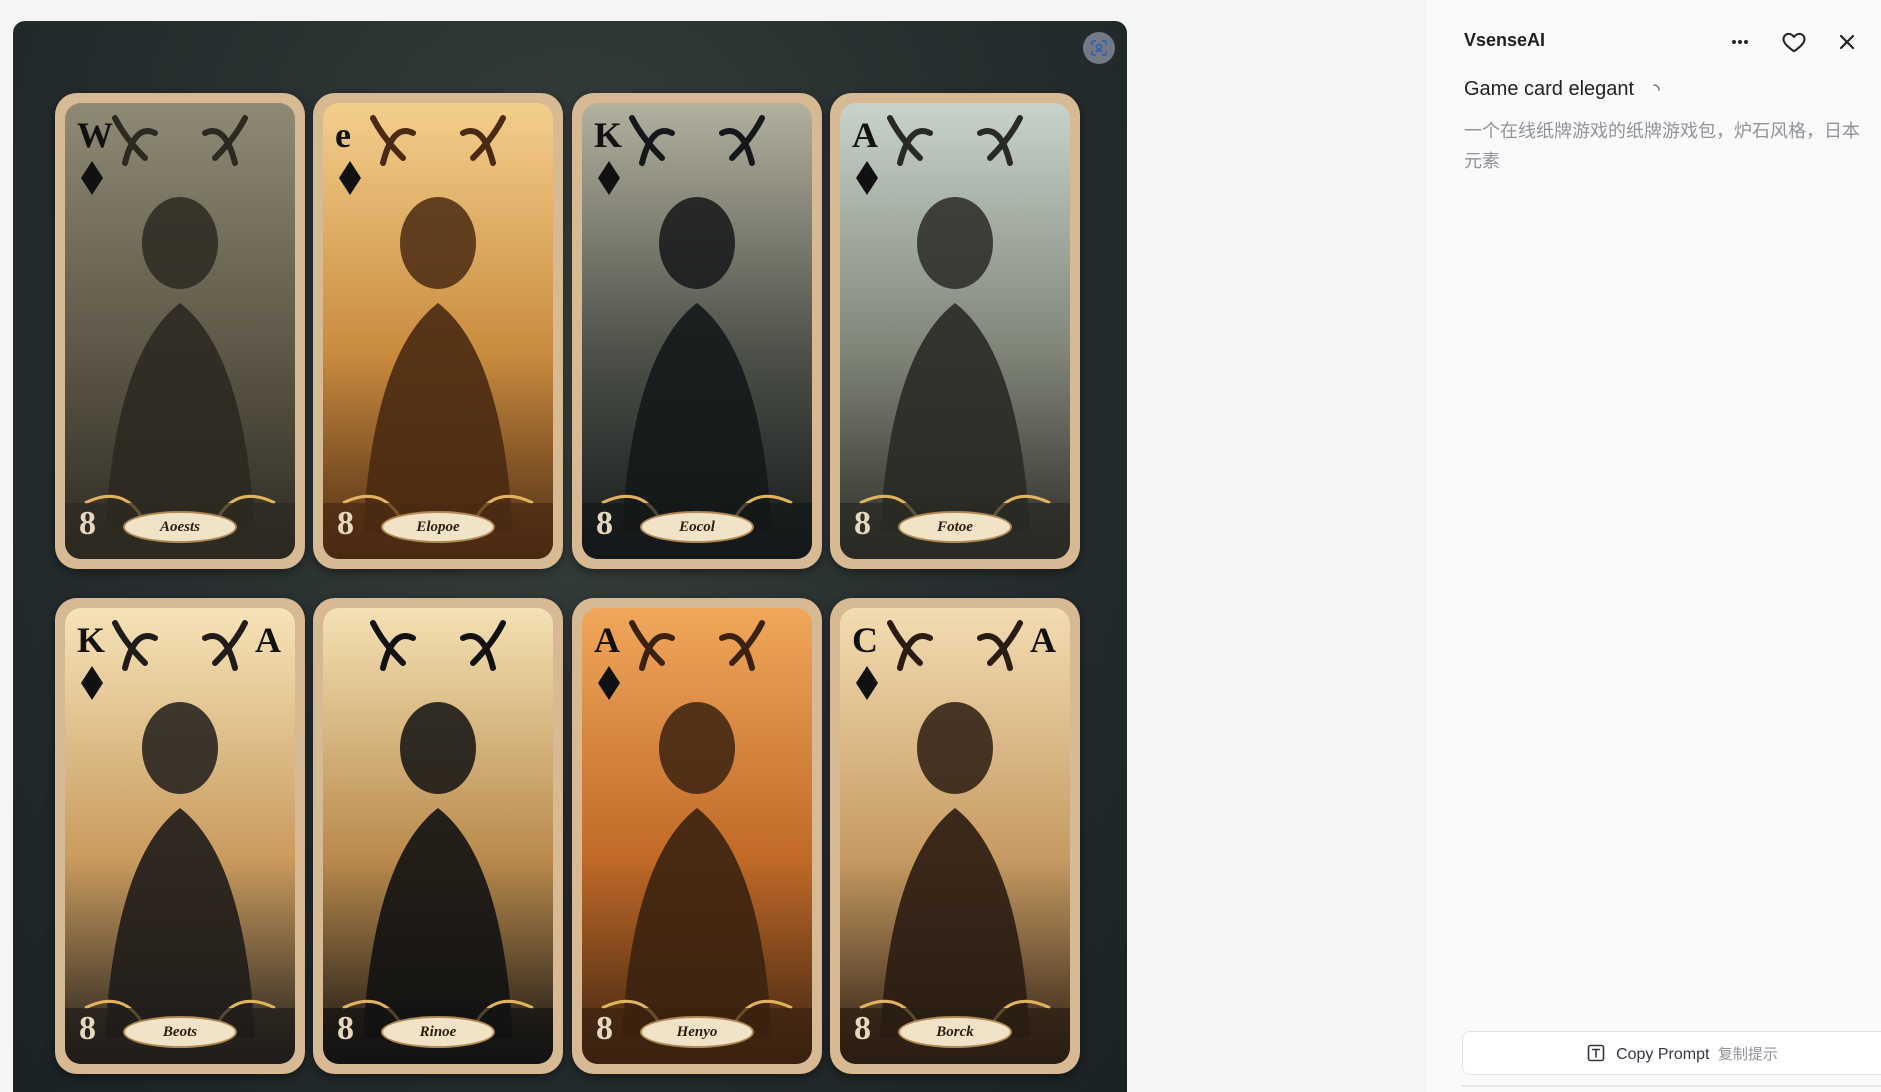  What do you see at coordinates (1596, 1053) in the screenshot?
I see `copy-text-icon` at bounding box center [1596, 1053].